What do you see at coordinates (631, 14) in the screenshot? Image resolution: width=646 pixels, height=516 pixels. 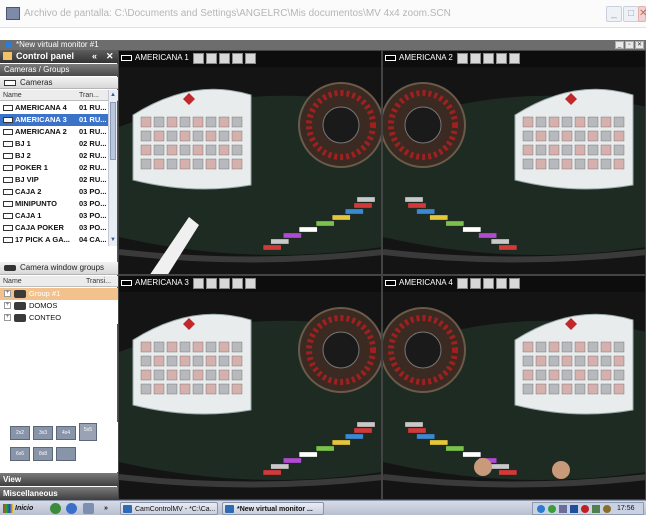 I see `maximize-button: □` at bounding box center [631, 14].